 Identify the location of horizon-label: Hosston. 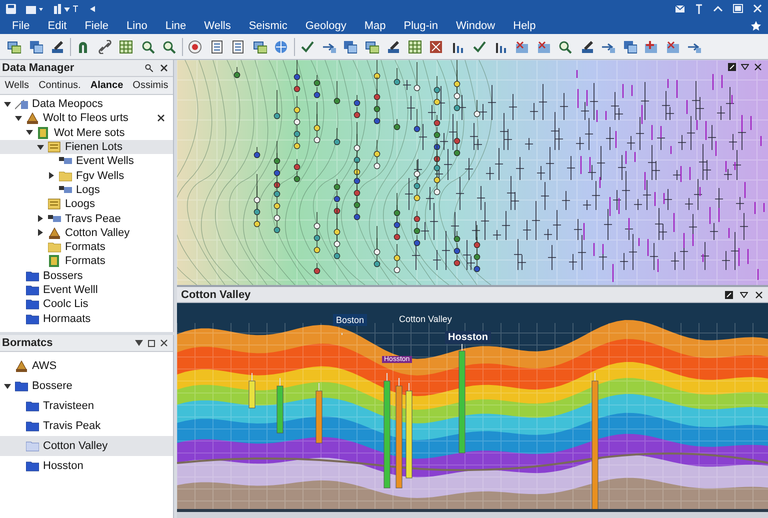
(468, 337).